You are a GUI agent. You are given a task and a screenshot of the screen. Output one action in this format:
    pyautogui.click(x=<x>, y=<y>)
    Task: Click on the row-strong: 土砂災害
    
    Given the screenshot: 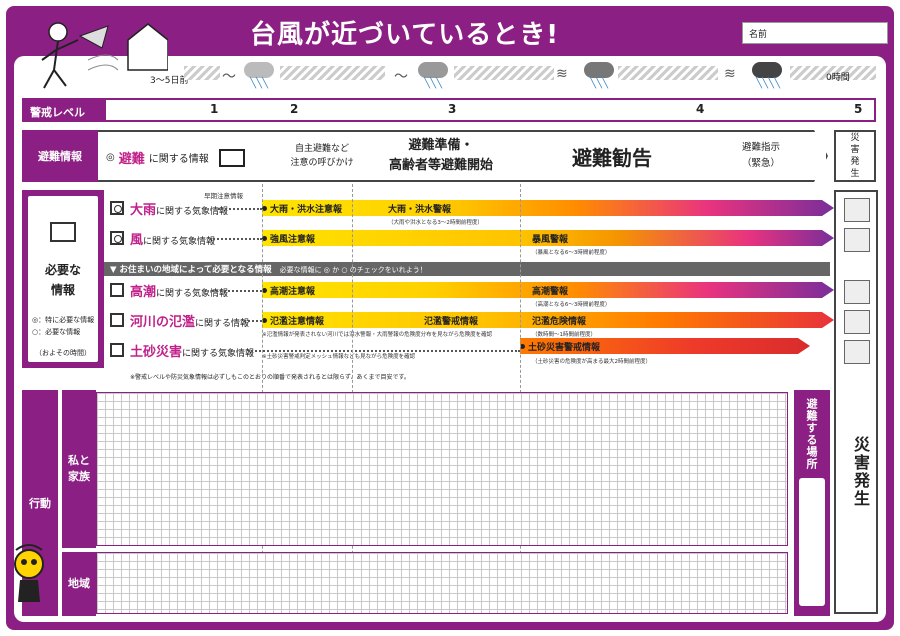 What is the action you would take?
    pyautogui.click(x=156, y=352)
    